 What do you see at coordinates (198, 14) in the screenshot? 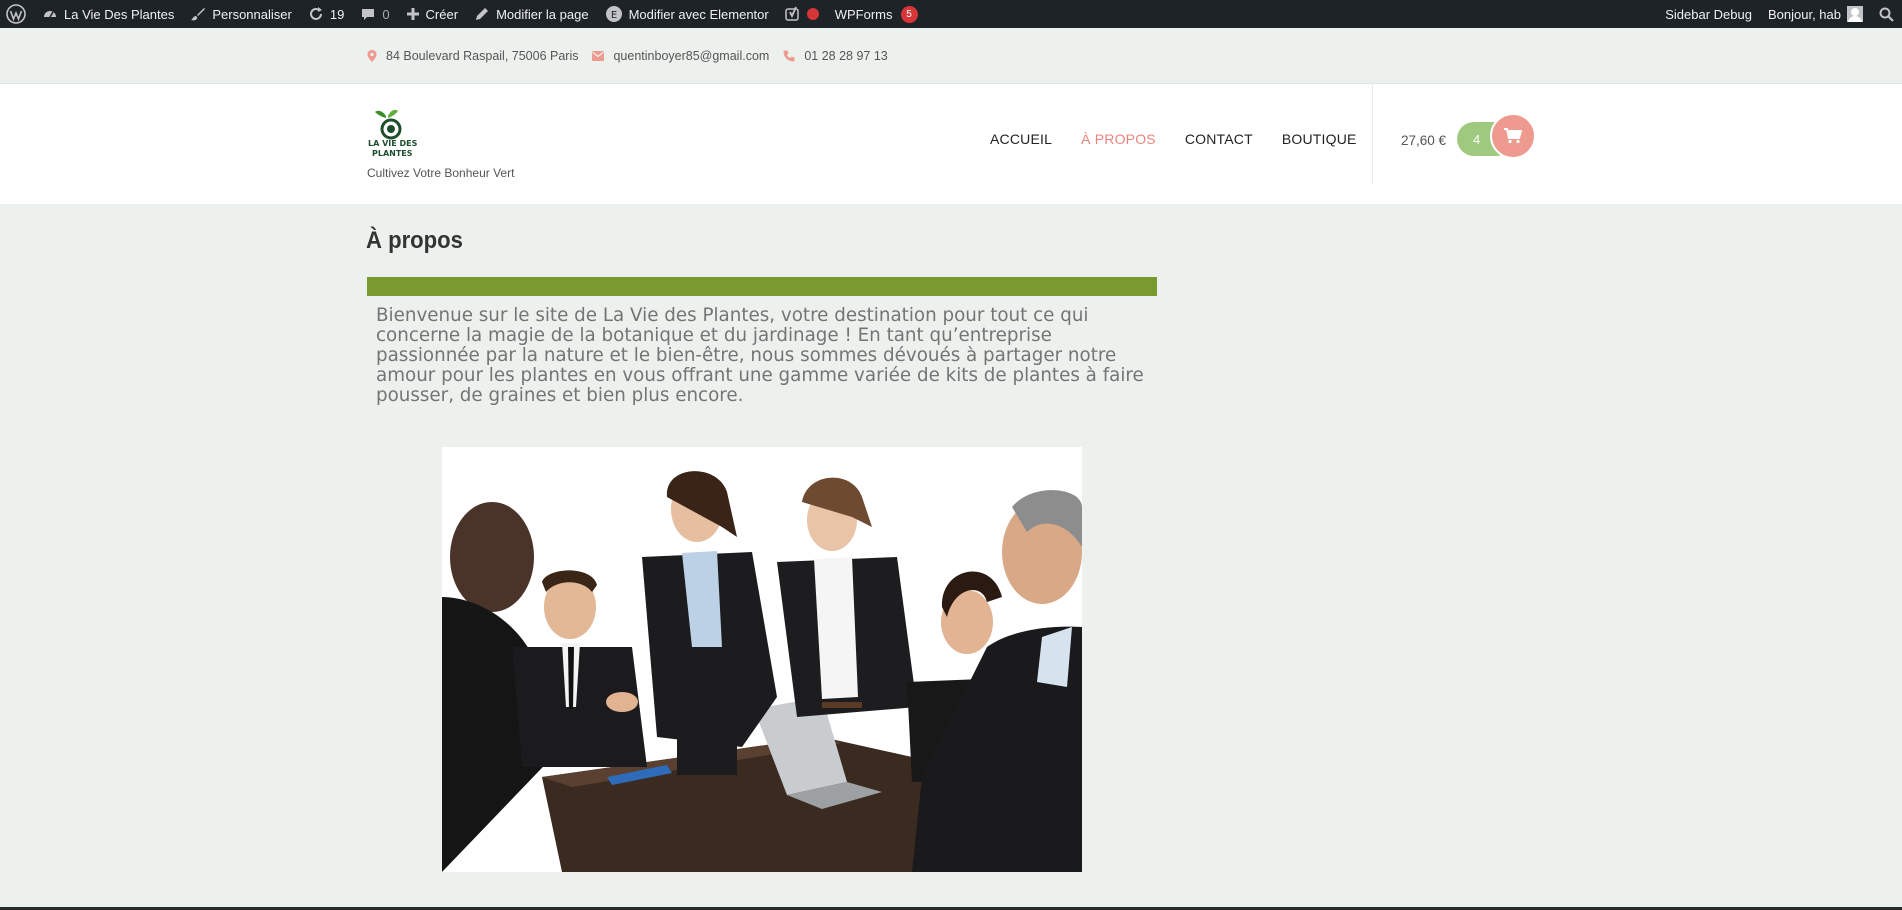
I see `paintbrush-icon` at bounding box center [198, 14].